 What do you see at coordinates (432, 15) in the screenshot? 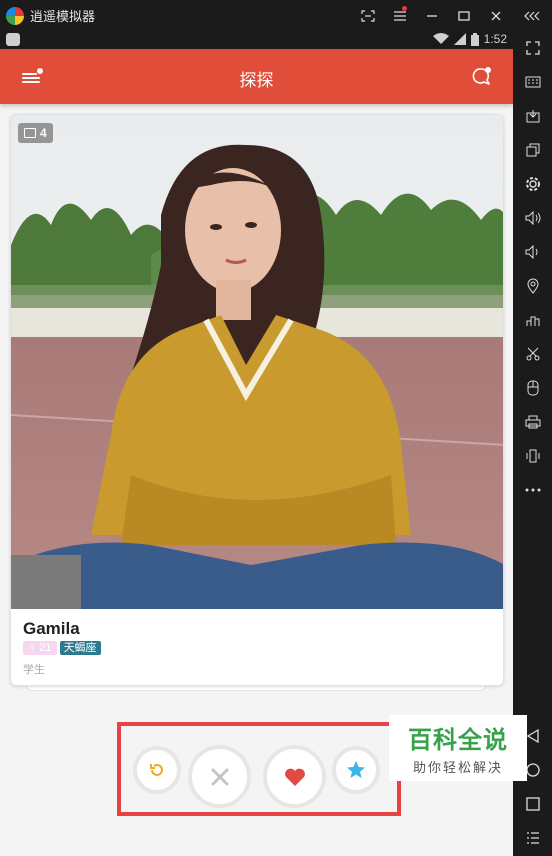
I see `minimize-icon` at bounding box center [432, 15].